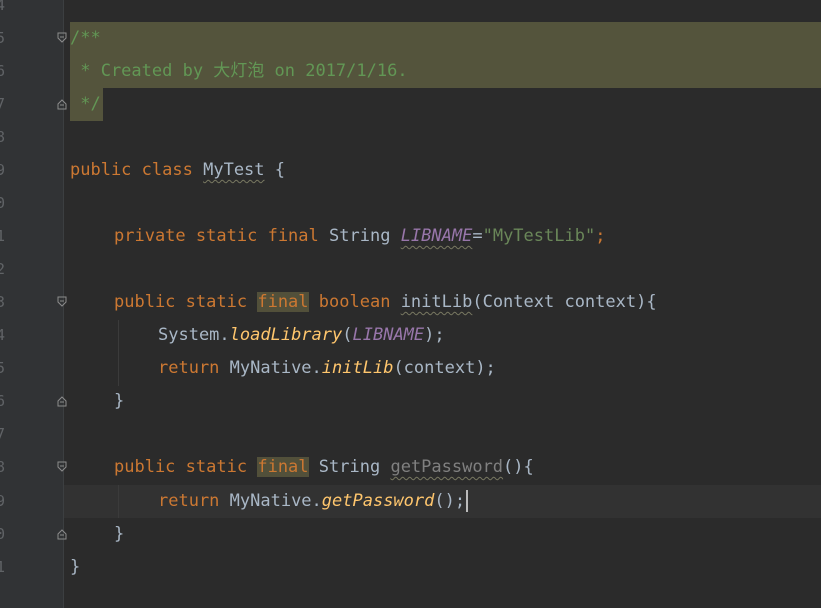 The height and width of the screenshot is (608, 821). What do you see at coordinates (410, 137) in the screenshot?
I see `code-line: 8` at bounding box center [410, 137].